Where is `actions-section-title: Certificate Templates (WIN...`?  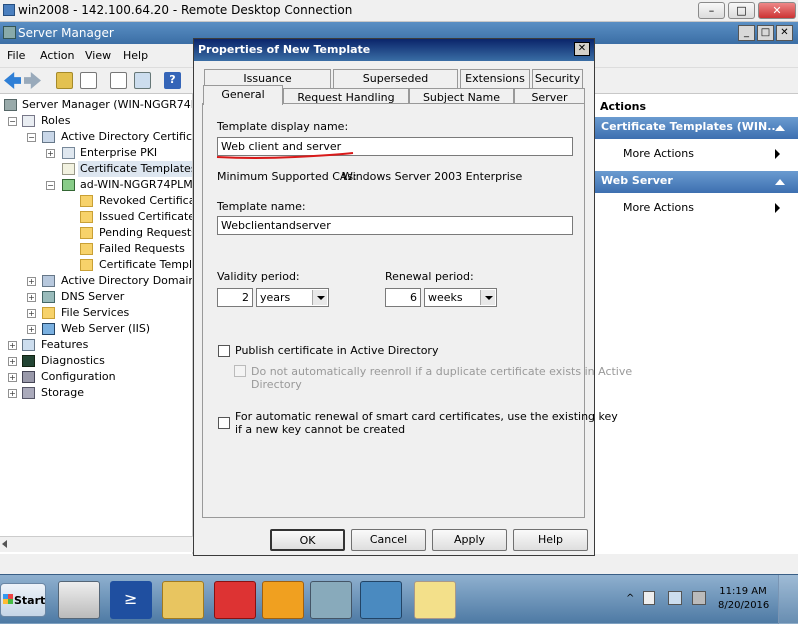 actions-section-title: Certificate Templates (WIN... is located at coordinates (690, 126).